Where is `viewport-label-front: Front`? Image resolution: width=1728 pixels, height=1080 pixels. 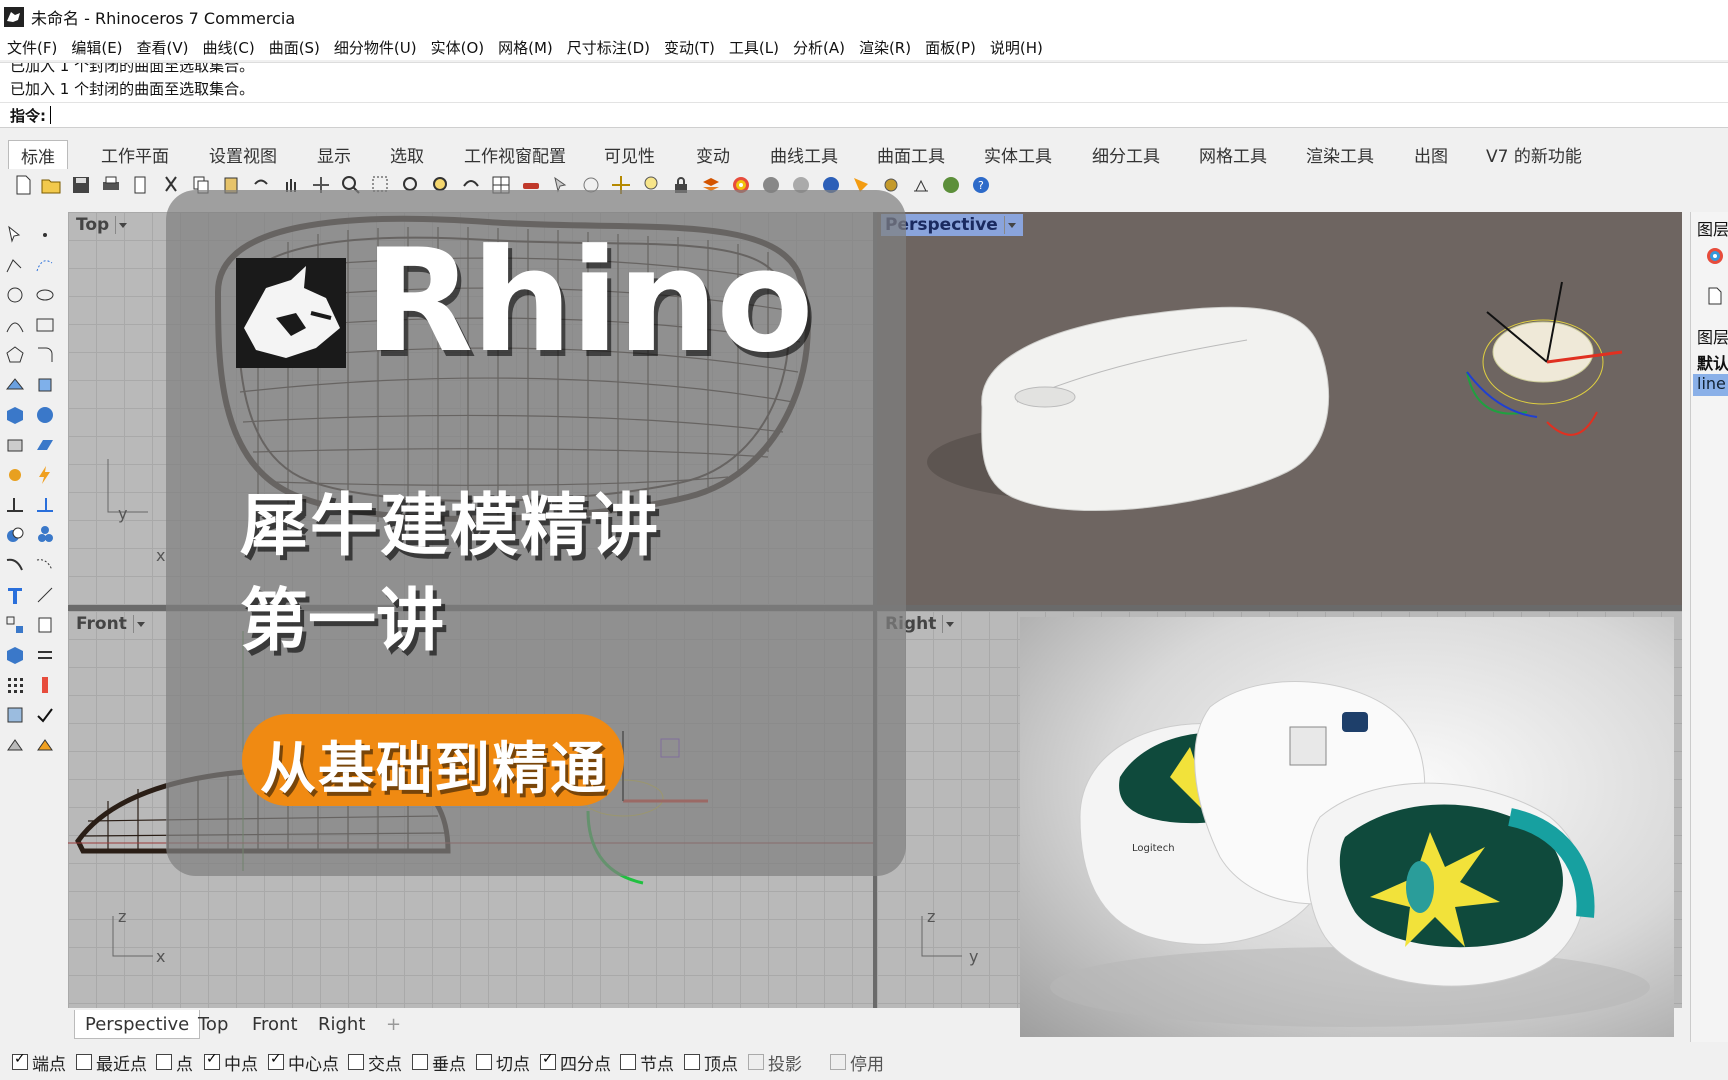
viewport-label-front: Front is located at coordinates (112, 624).